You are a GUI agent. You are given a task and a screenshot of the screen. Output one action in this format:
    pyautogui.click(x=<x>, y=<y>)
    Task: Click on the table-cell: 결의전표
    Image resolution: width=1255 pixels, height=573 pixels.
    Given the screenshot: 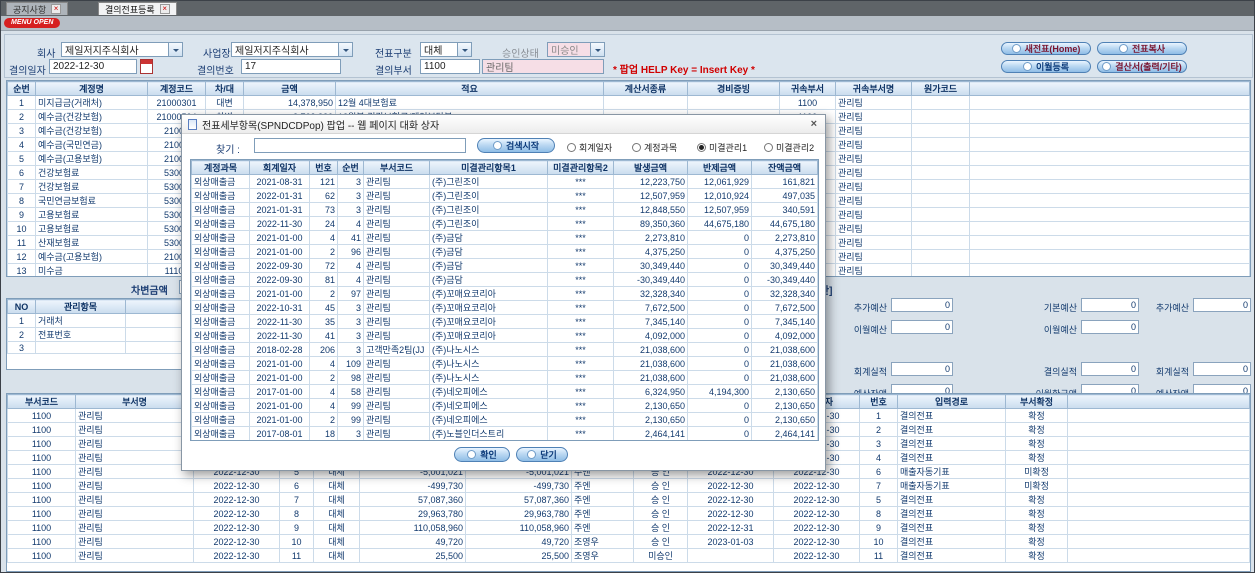 What is the action you would take?
    pyautogui.click(x=951, y=513)
    